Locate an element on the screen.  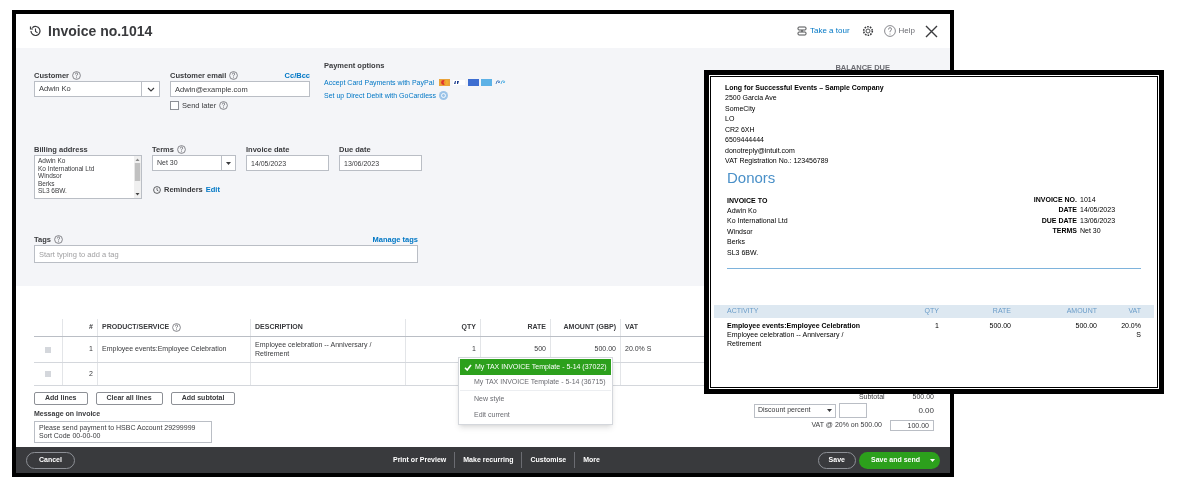
discount-value-field is located at coordinates (853, 410).